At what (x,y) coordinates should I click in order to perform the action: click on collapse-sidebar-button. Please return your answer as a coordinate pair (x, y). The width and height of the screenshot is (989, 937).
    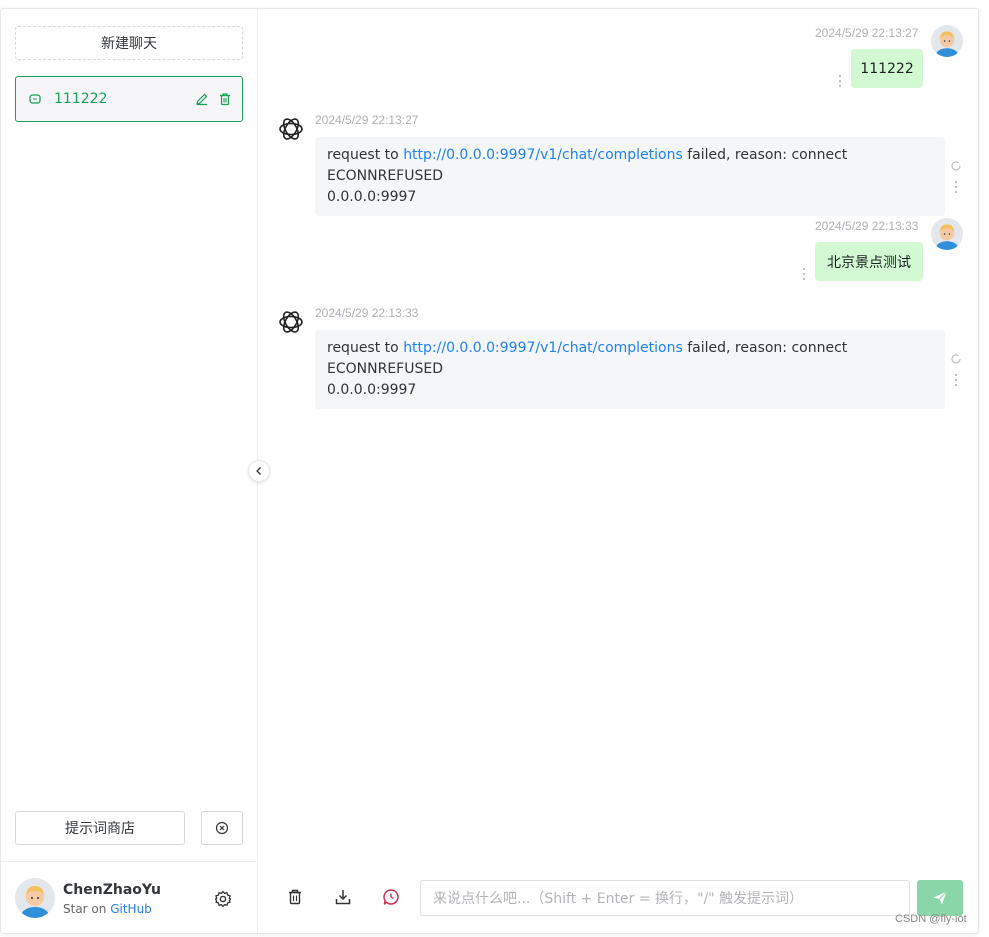
    Looking at the image, I should click on (259, 471).